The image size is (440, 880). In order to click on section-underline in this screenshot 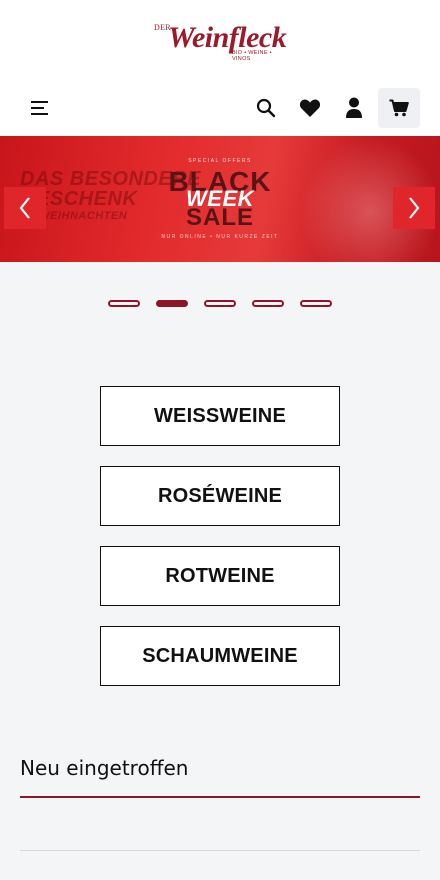, I will do `click(220, 797)`.